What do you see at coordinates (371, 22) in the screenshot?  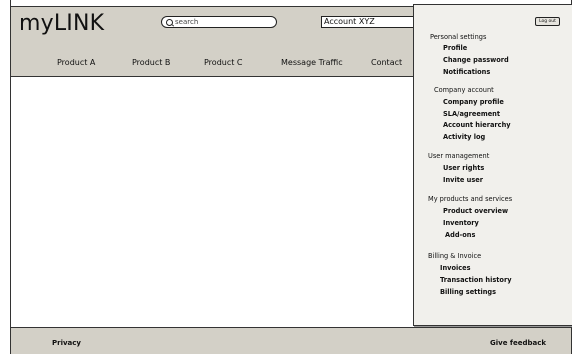 I see `account-selector: Account XYZ` at bounding box center [371, 22].